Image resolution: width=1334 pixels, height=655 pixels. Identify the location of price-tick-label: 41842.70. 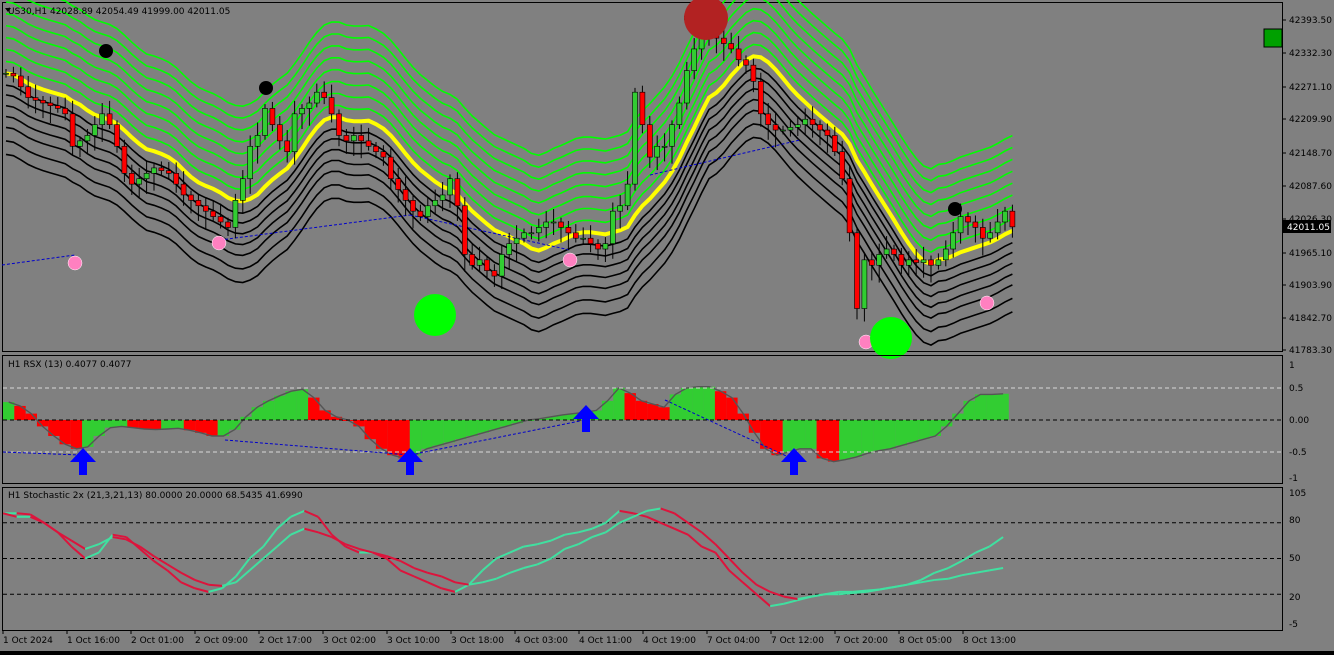
(1310, 319).